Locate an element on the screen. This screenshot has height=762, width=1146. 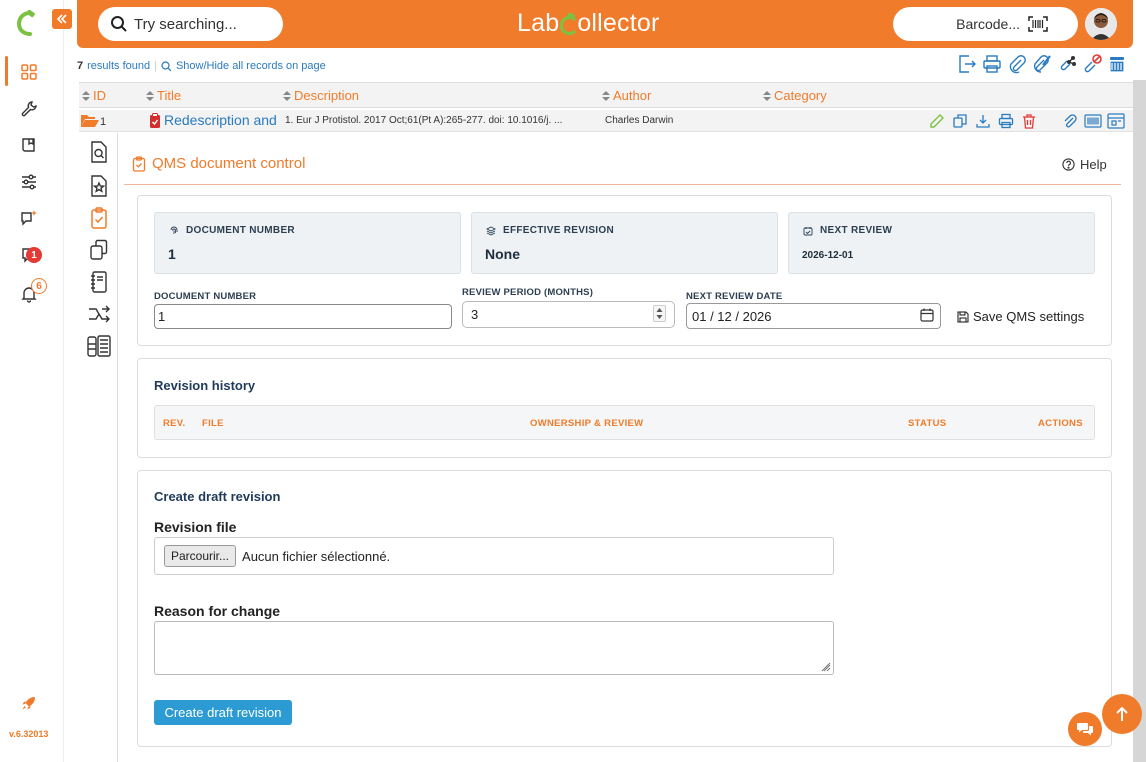
row-attachment-icon is located at coordinates (1069, 121).